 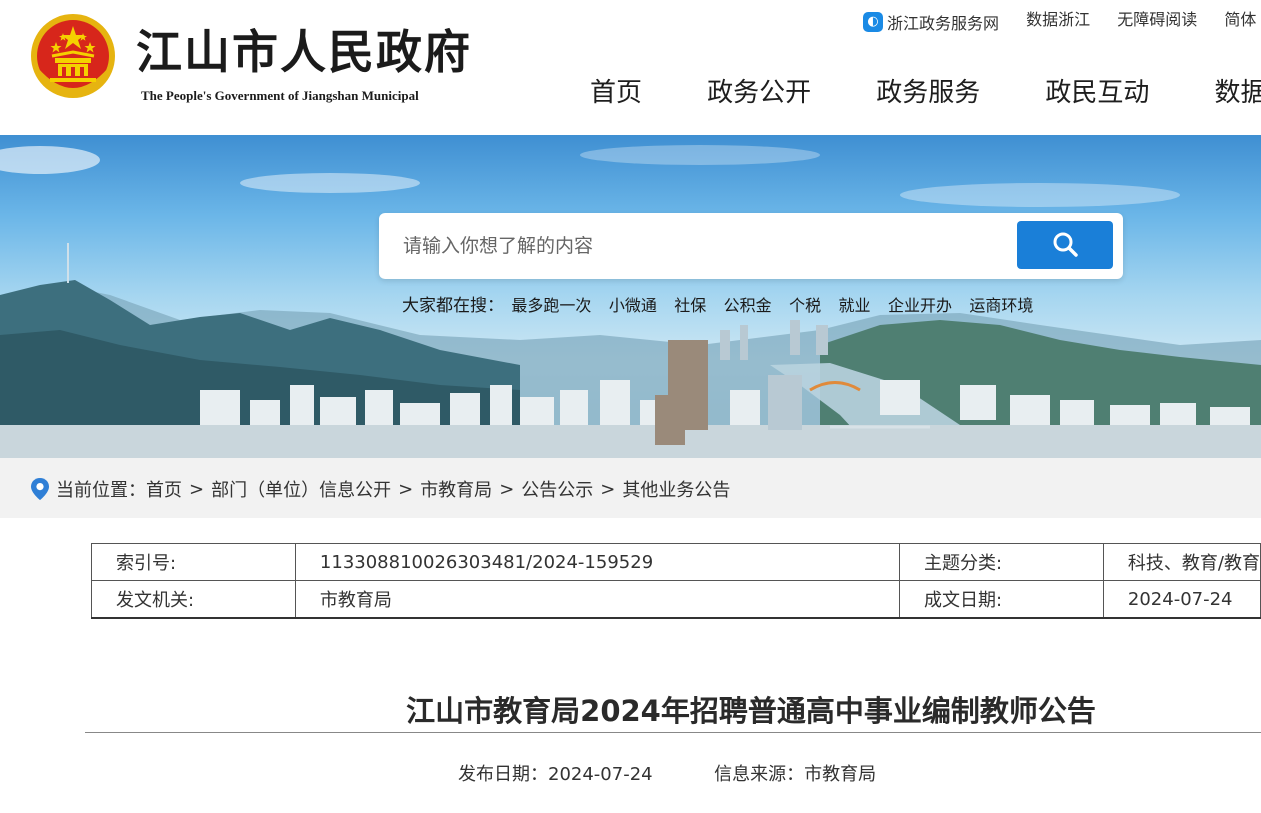 What do you see at coordinates (759, 774) in the screenshot?
I see `source-label: 信息来源：` at bounding box center [759, 774].